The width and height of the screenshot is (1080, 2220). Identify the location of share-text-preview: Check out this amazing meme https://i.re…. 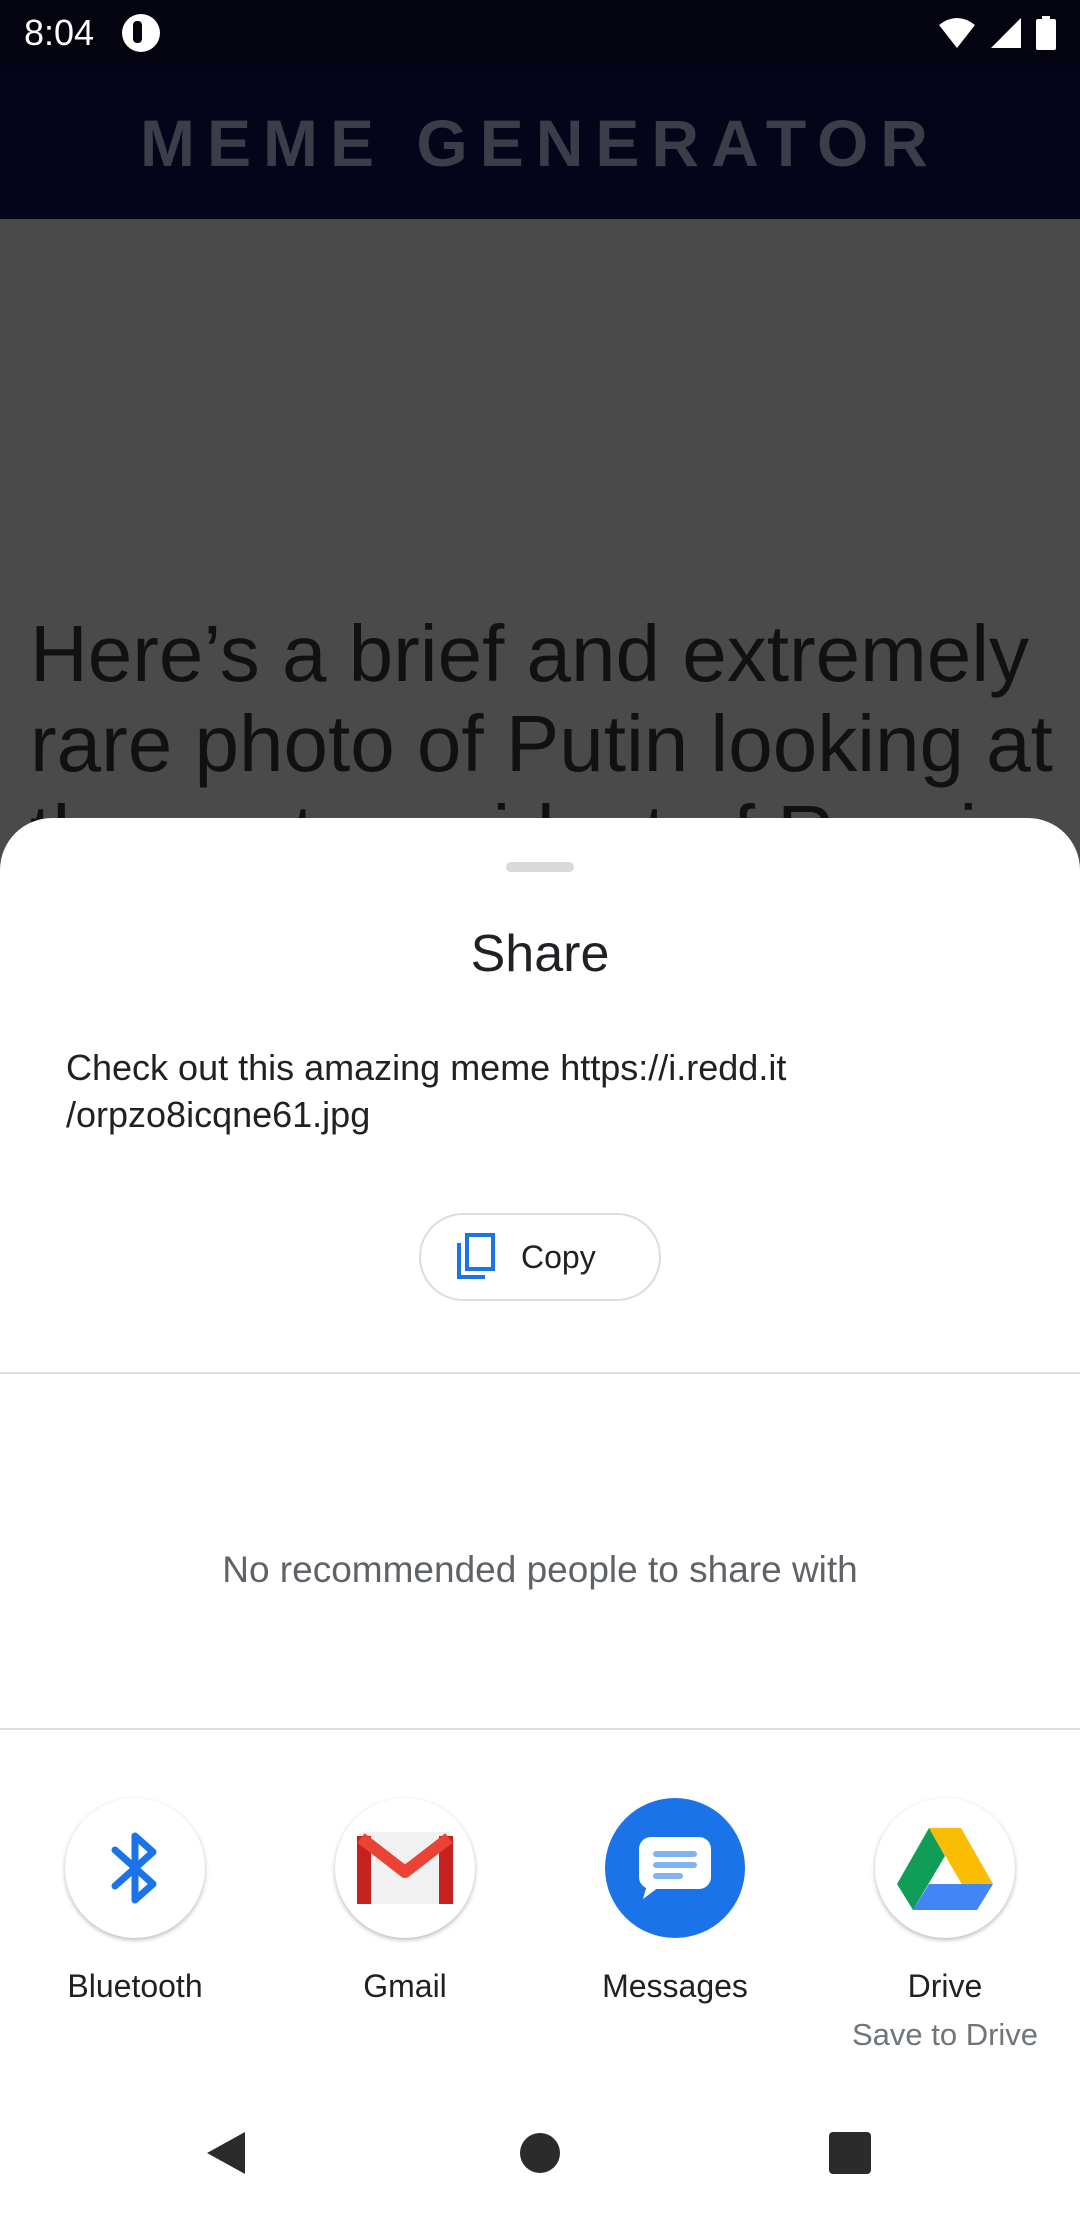
(516, 1091).